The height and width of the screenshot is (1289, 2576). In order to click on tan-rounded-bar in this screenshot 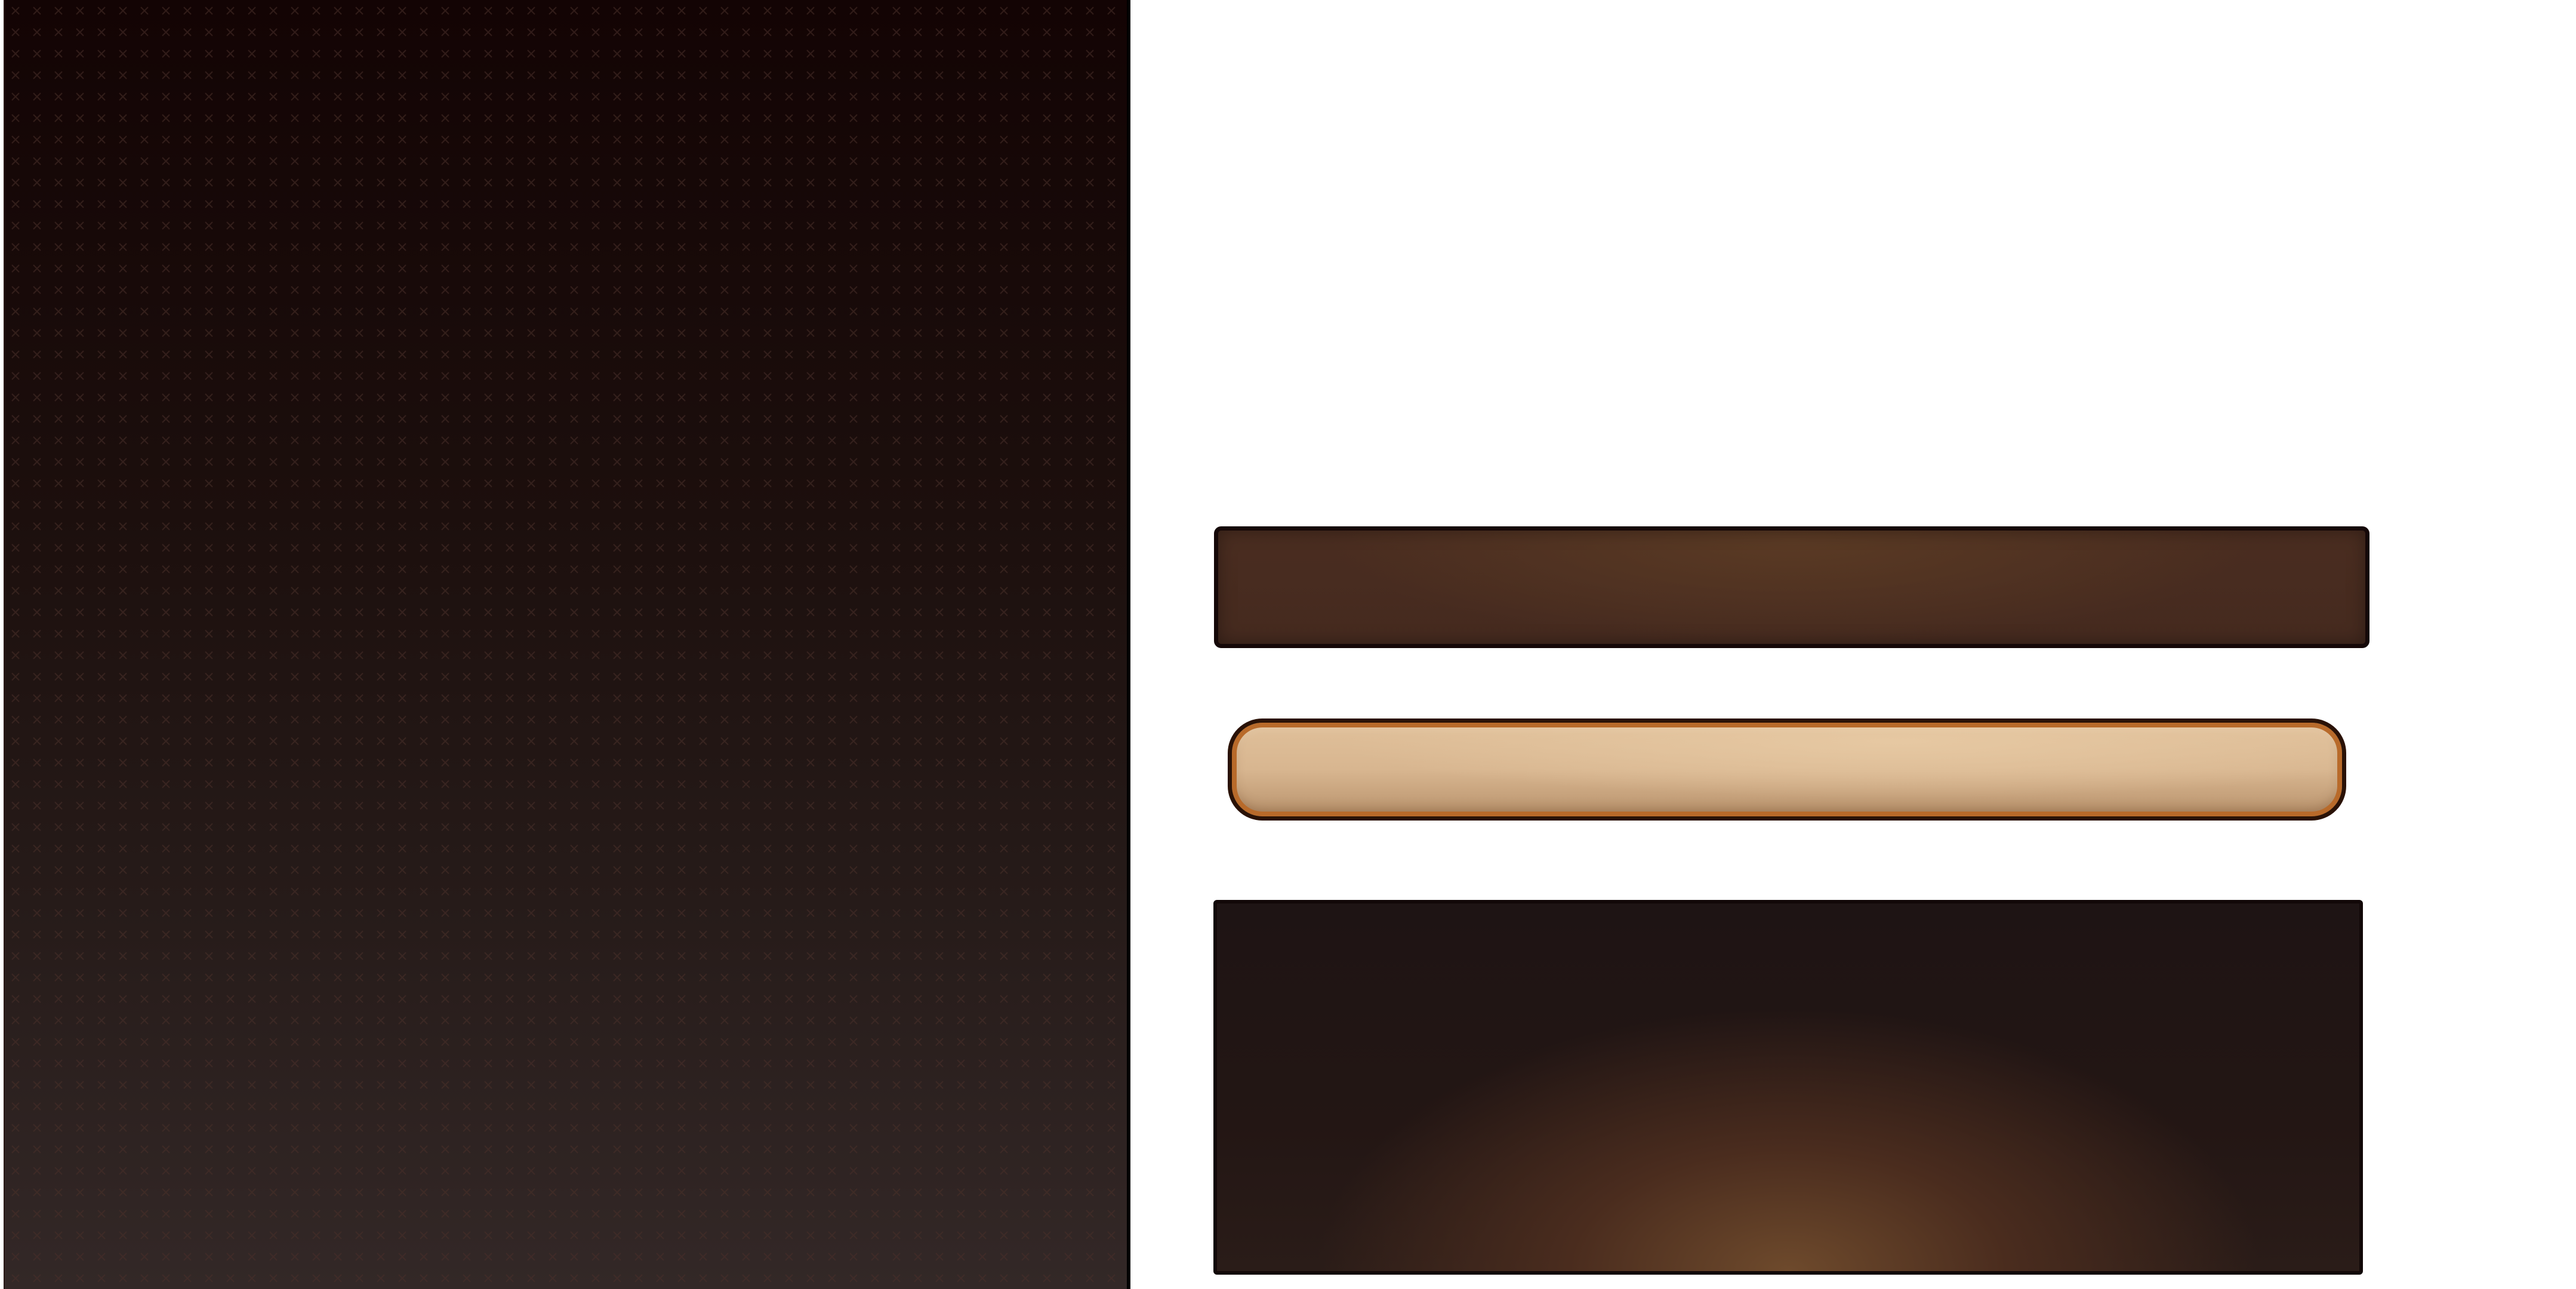, I will do `click(1787, 769)`.